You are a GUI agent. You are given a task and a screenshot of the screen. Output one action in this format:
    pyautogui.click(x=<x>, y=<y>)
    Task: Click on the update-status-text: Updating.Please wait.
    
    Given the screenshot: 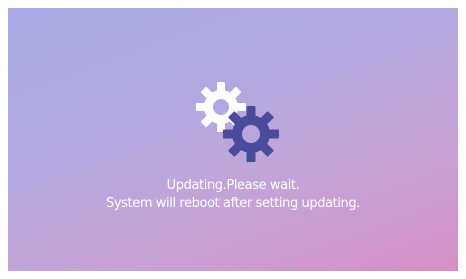 What is the action you would take?
    pyautogui.click(x=233, y=185)
    